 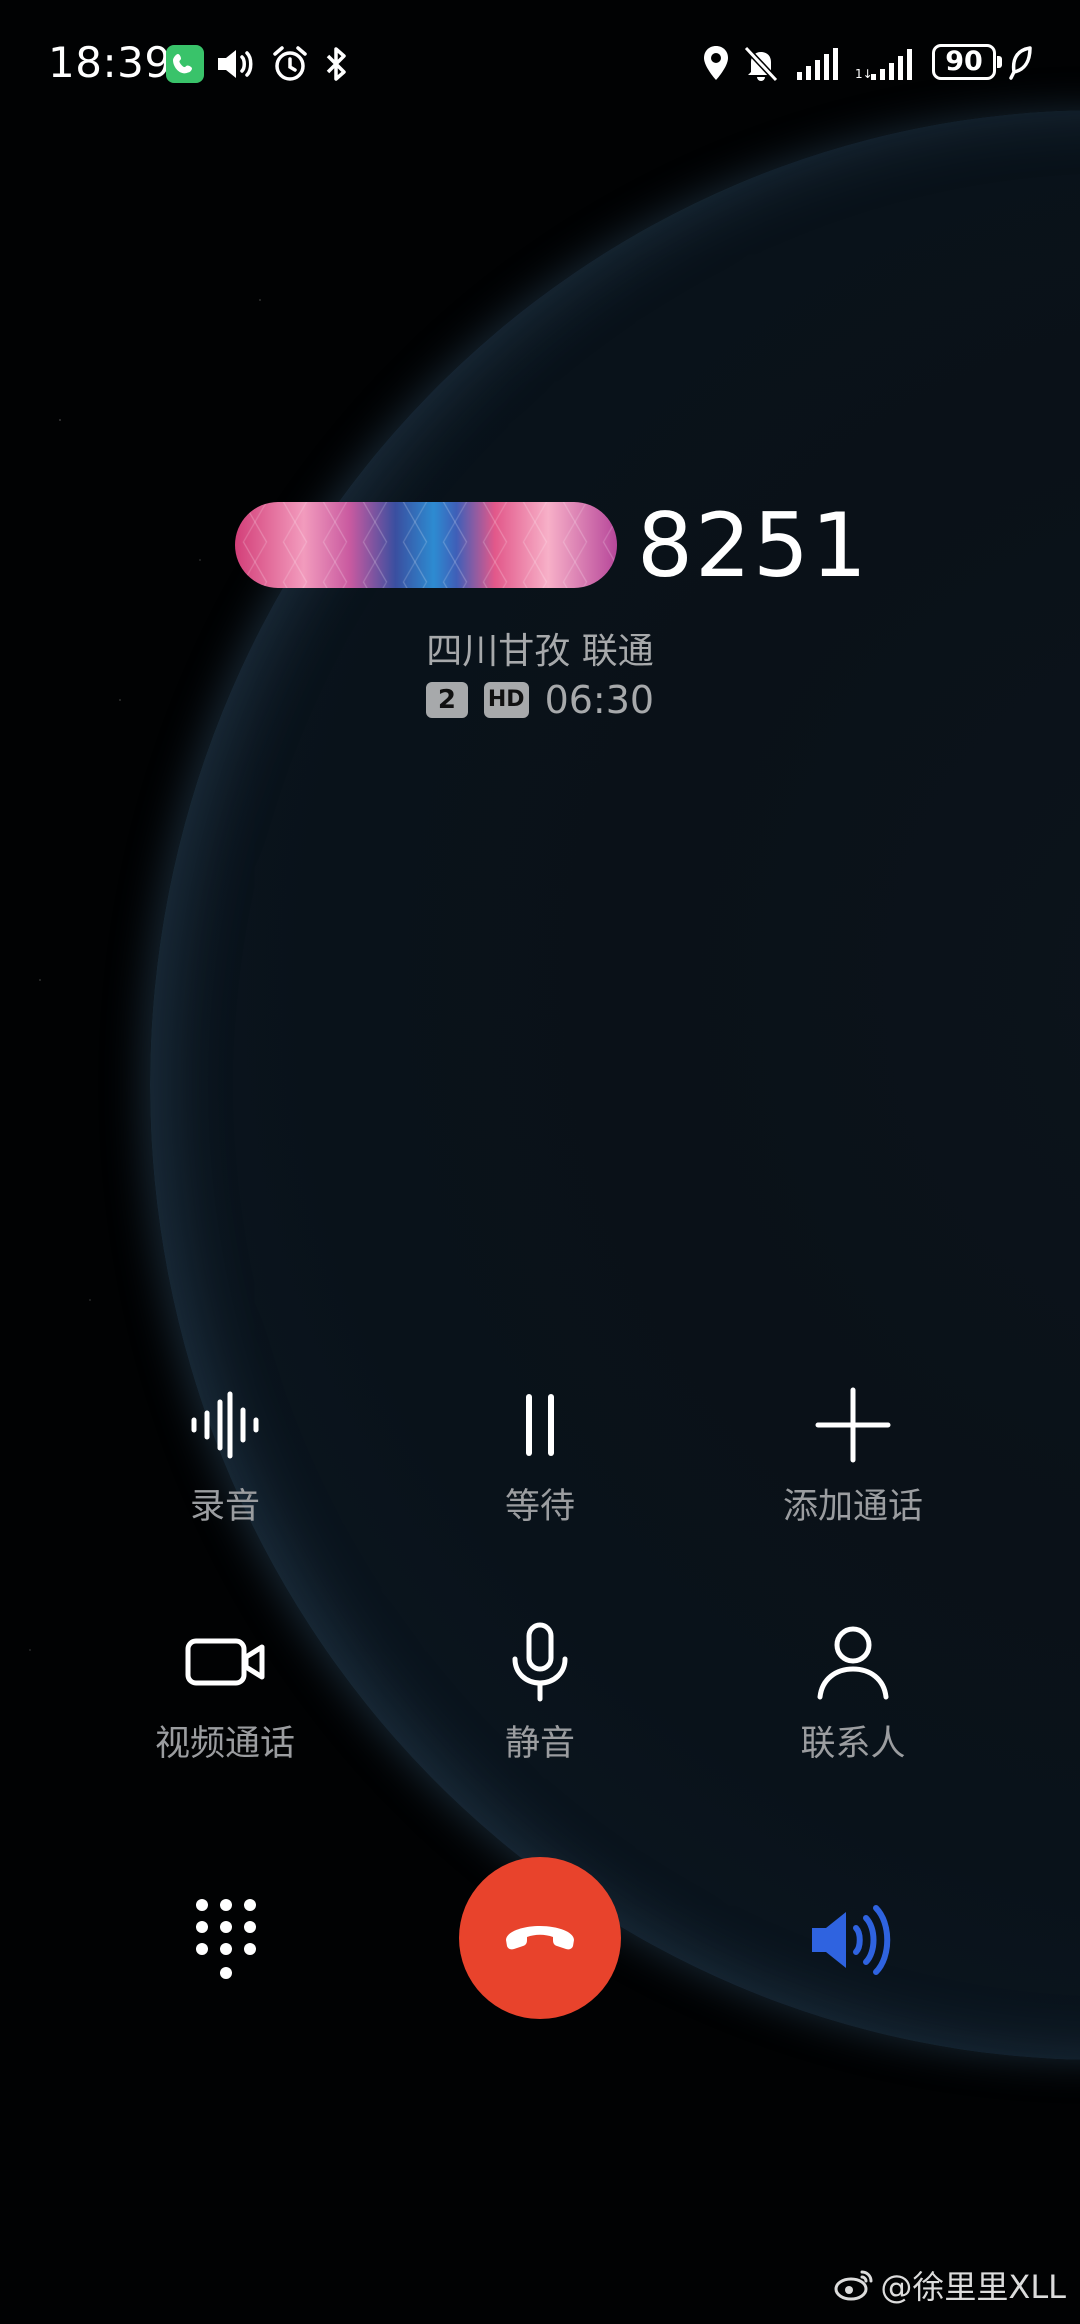 I want to click on svg-text: 1↓, so click(x=864, y=74).